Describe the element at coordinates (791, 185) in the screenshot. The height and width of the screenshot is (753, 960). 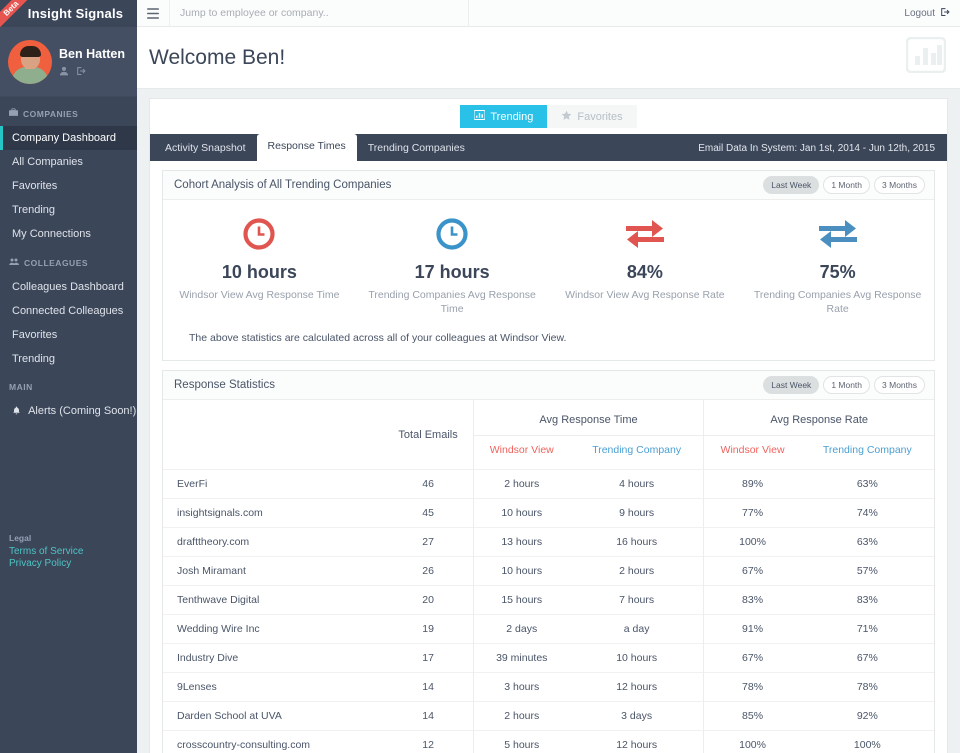
I see `cohort-pill-last-week: Last Week` at that location.